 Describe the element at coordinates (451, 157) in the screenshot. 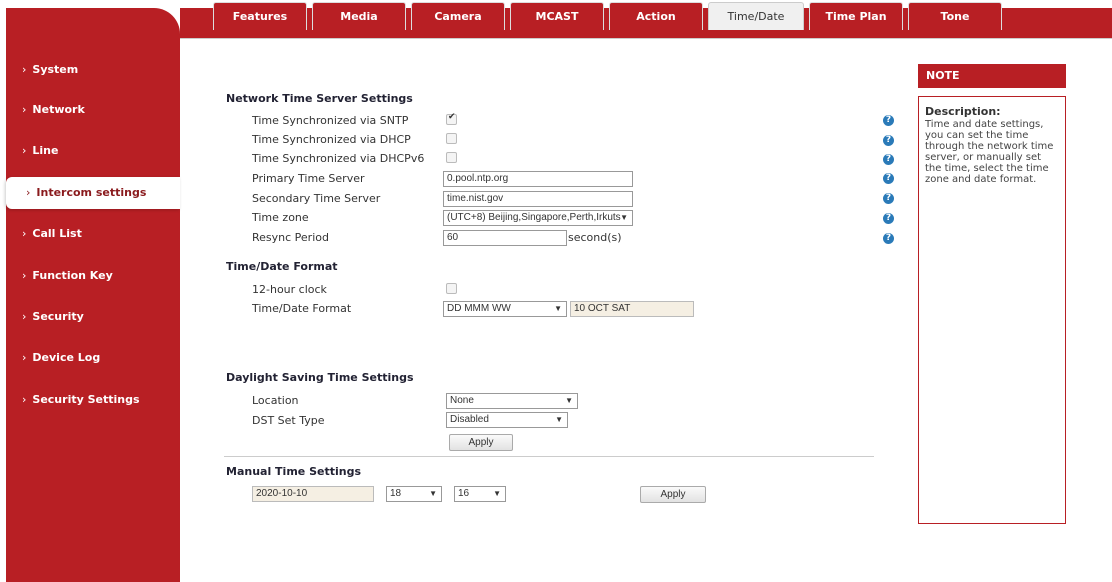

I see `dhcpv6-checkbox` at that location.